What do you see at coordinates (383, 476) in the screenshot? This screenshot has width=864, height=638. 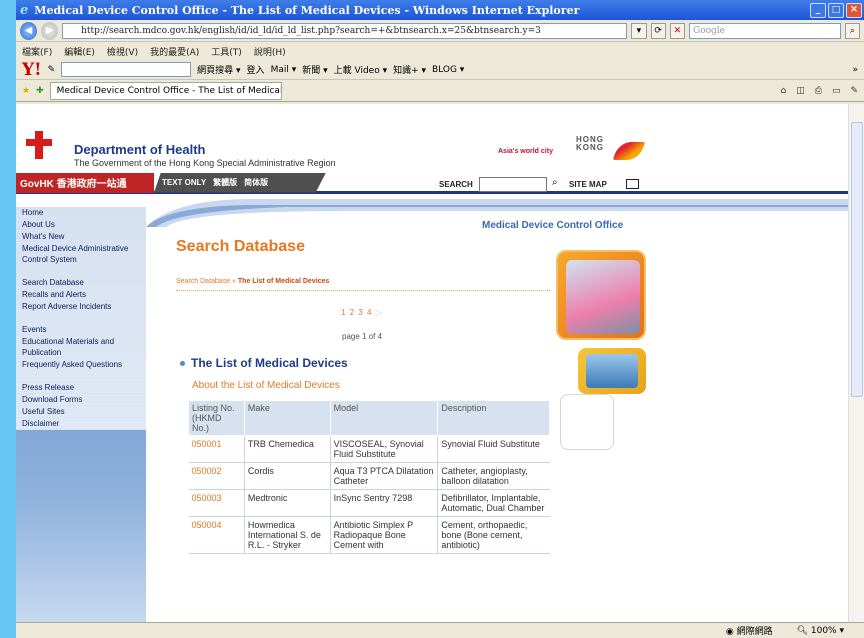 I see `cell-model: Aqua T3 PTCA Dilatation Catheter` at bounding box center [383, 476].